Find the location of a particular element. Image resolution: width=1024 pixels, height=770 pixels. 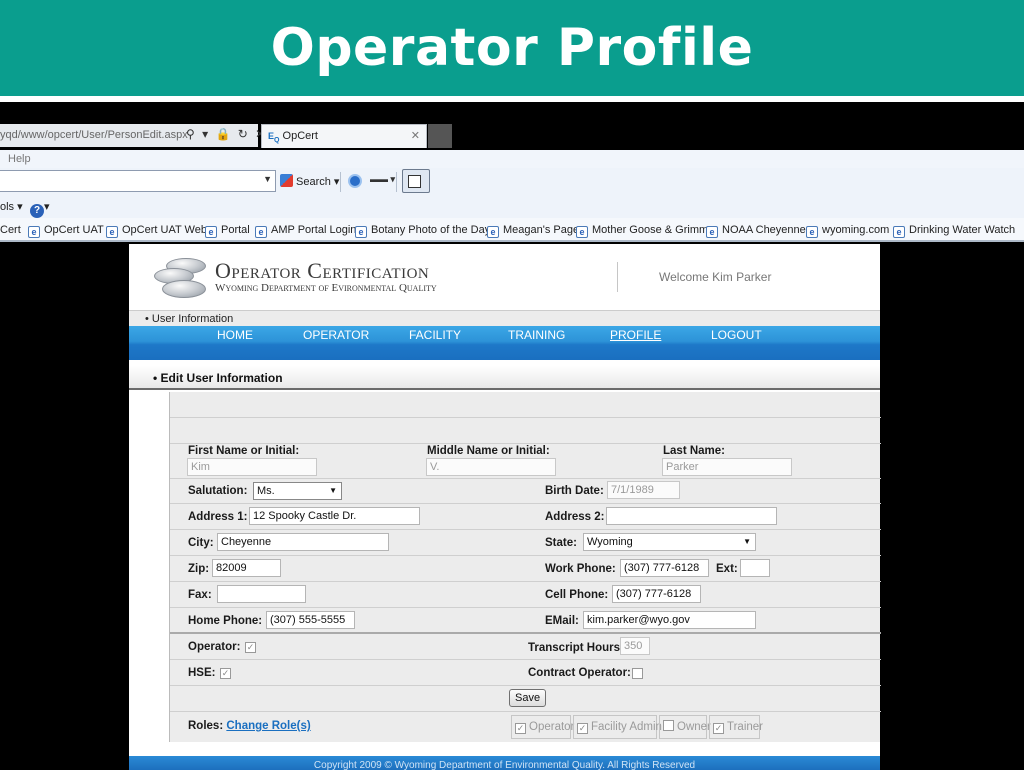

birth-date-field: 7/1/1989 is located at coordinates (643, 490).